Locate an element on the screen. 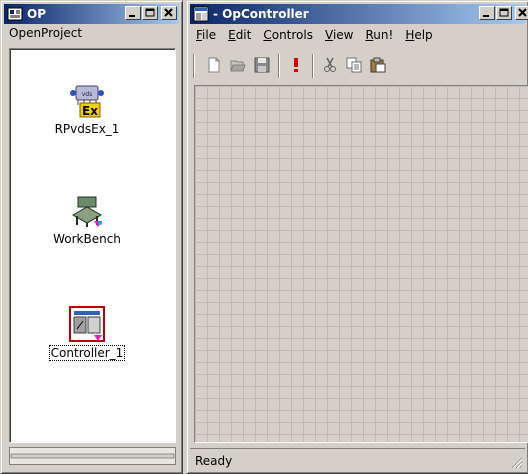 The width and height of the screenshot is (528, 474). copy-icon is located at coordinates (354, 65).